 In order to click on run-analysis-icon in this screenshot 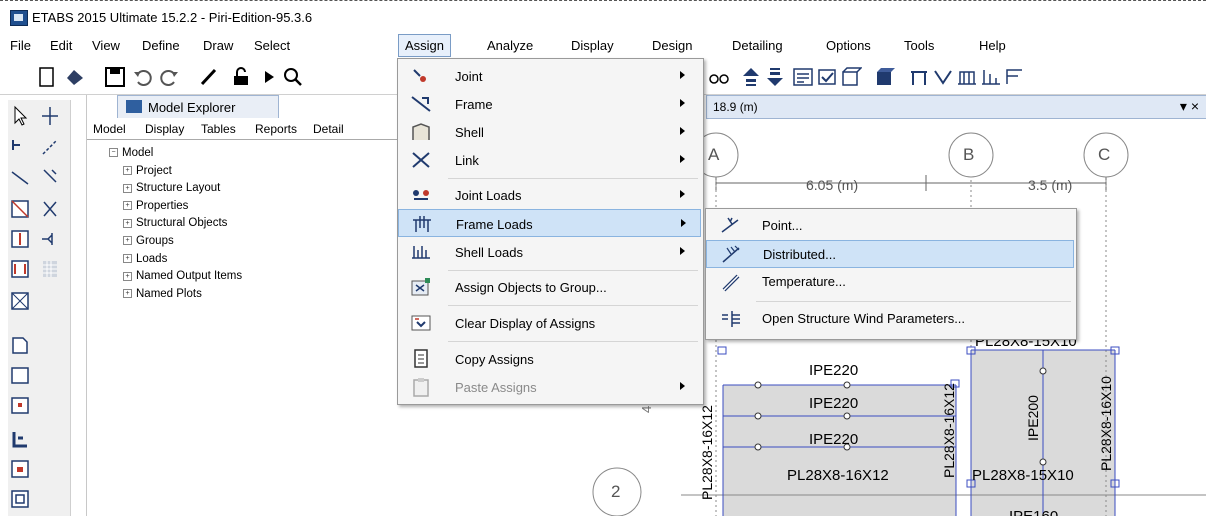, I will do `click(269, 77)`.